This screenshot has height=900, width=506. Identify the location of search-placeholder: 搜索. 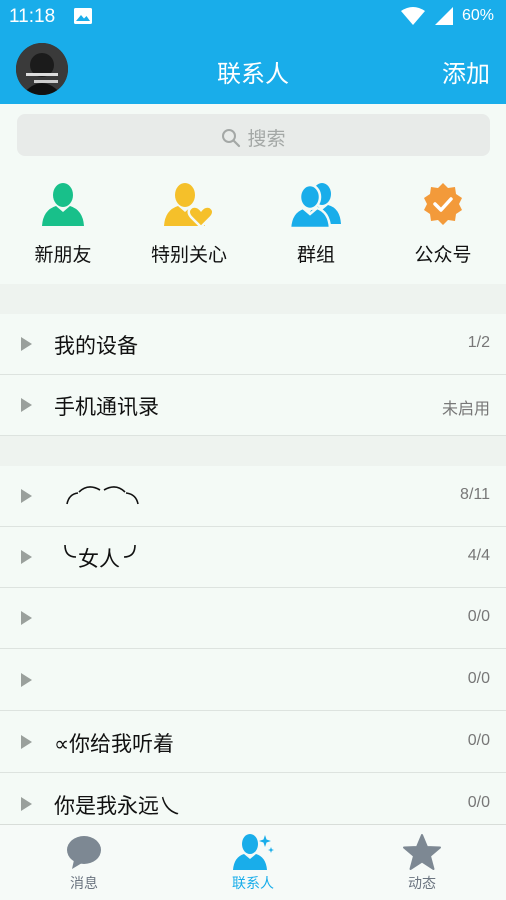
(266, 139).